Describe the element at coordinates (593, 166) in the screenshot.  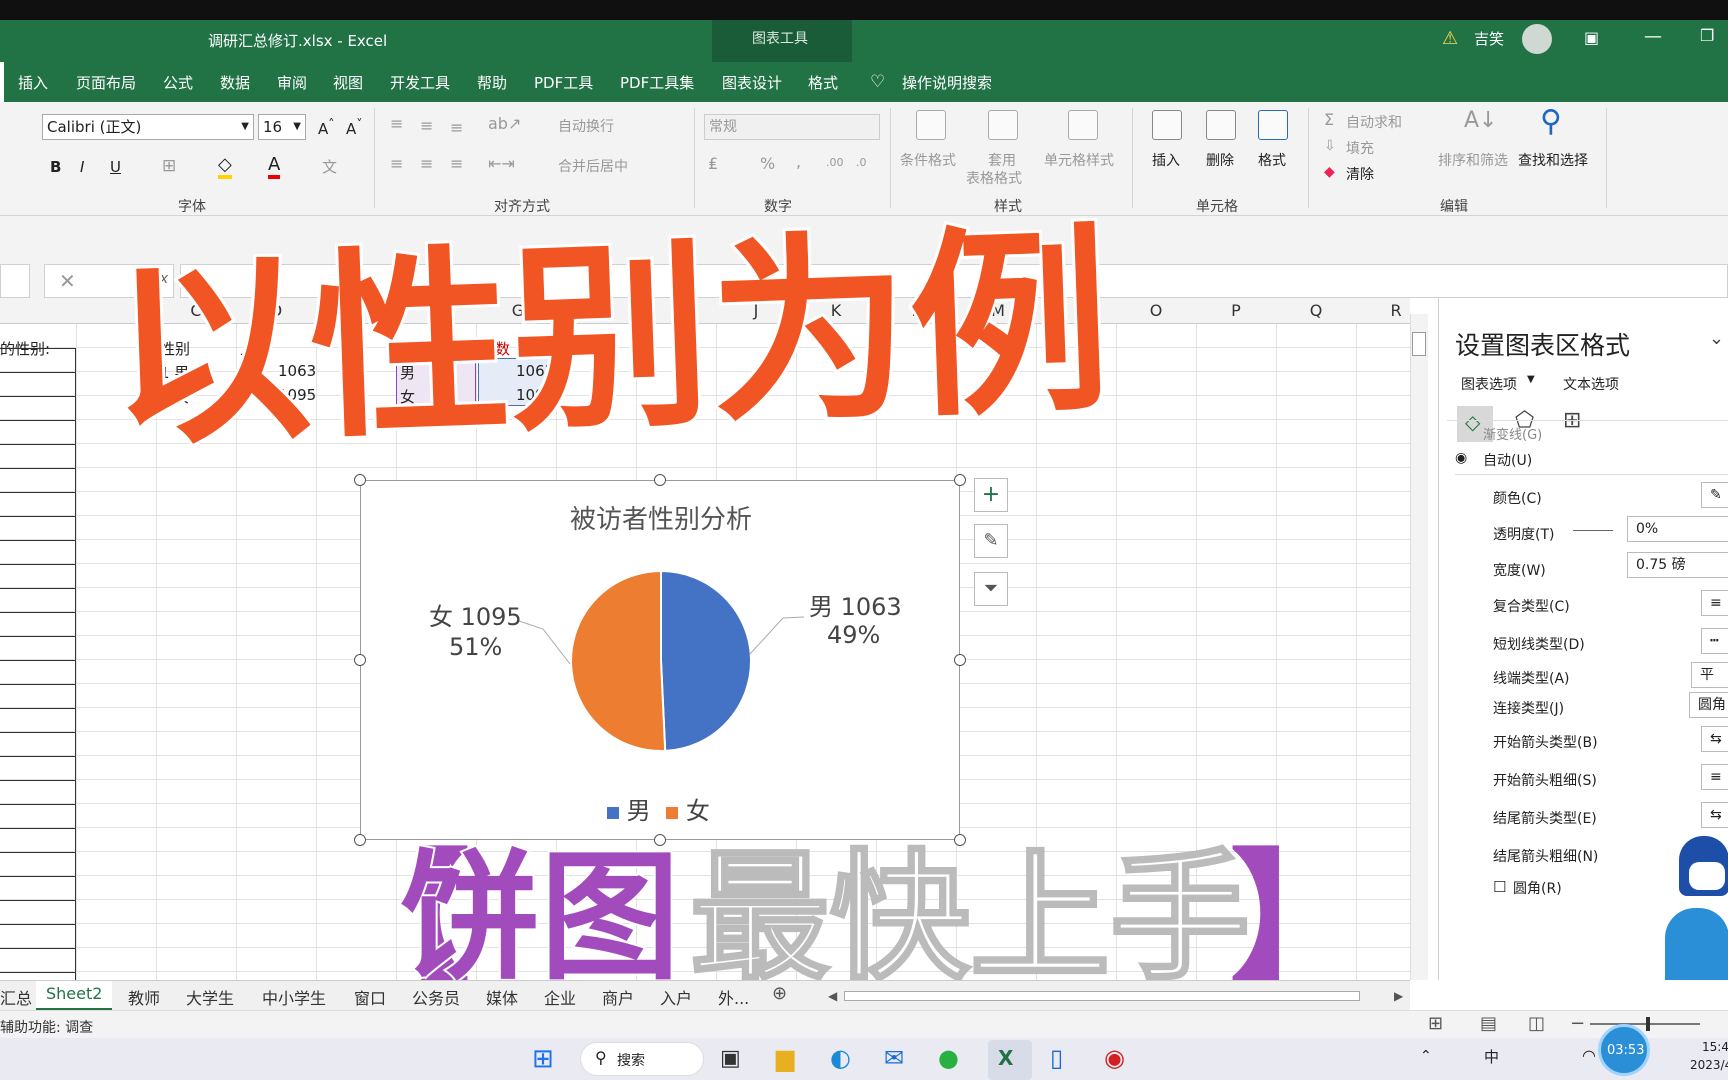
I see `merge-center-button: 合并后居中` at that location.